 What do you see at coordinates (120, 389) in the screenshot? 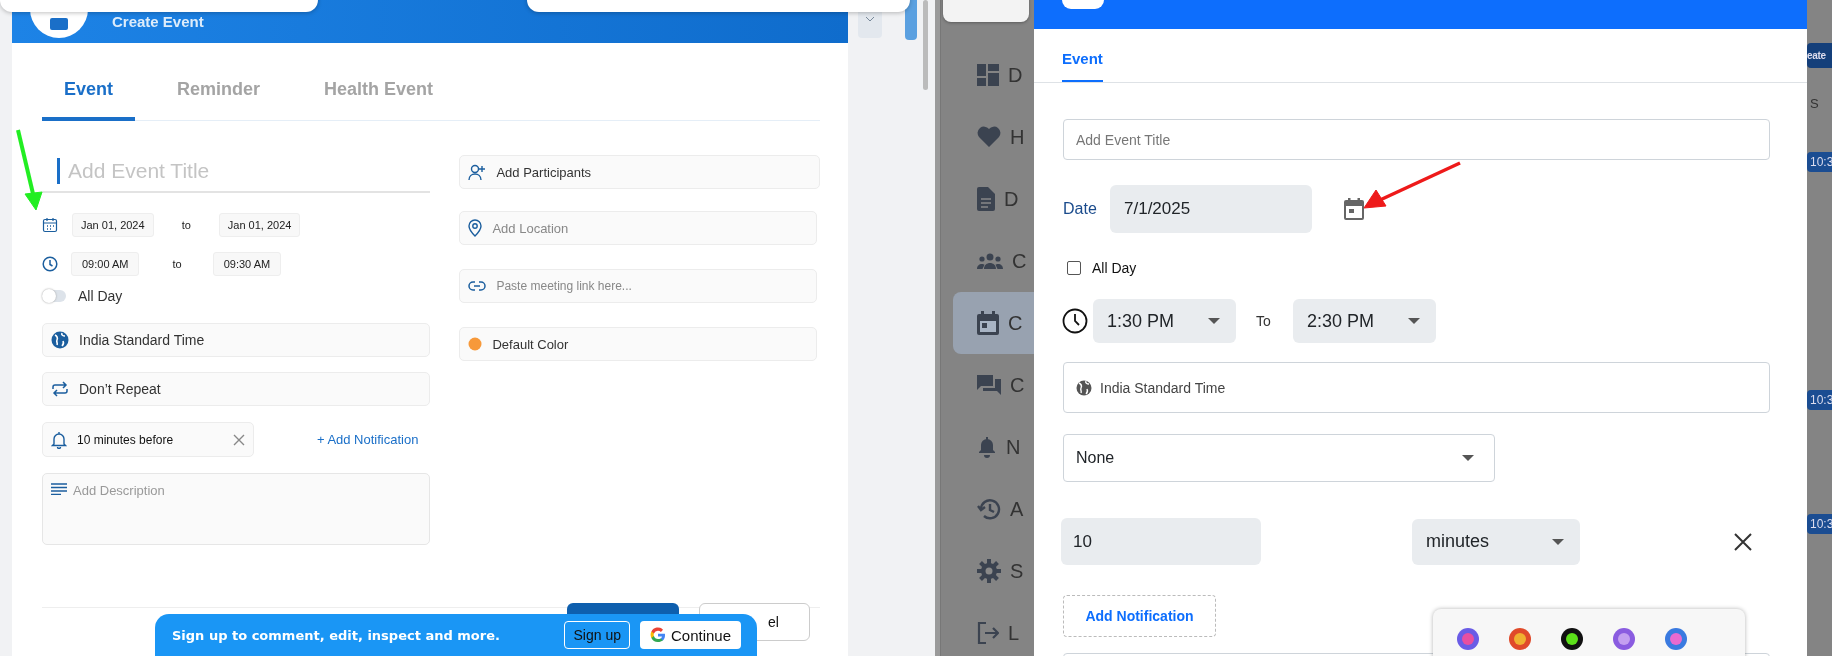
I see `repeat-text: Don’t Repeat` at bounding box center [120, 389].